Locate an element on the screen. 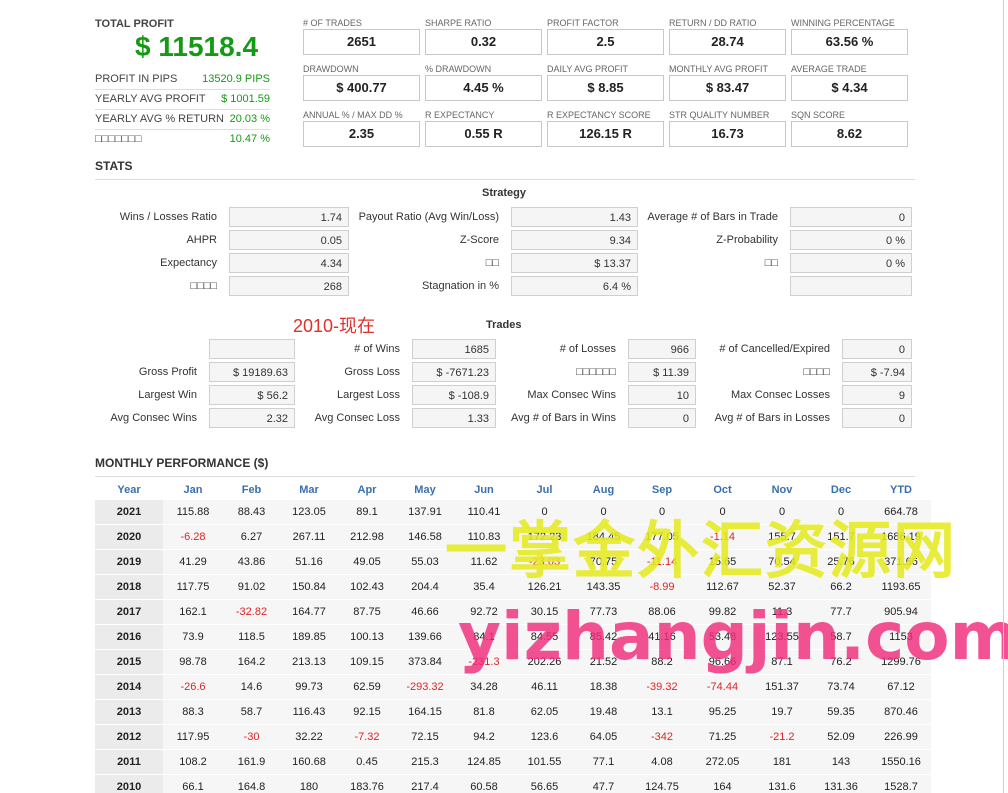  year-cell: 2011 is located at coordinates (129, 762).